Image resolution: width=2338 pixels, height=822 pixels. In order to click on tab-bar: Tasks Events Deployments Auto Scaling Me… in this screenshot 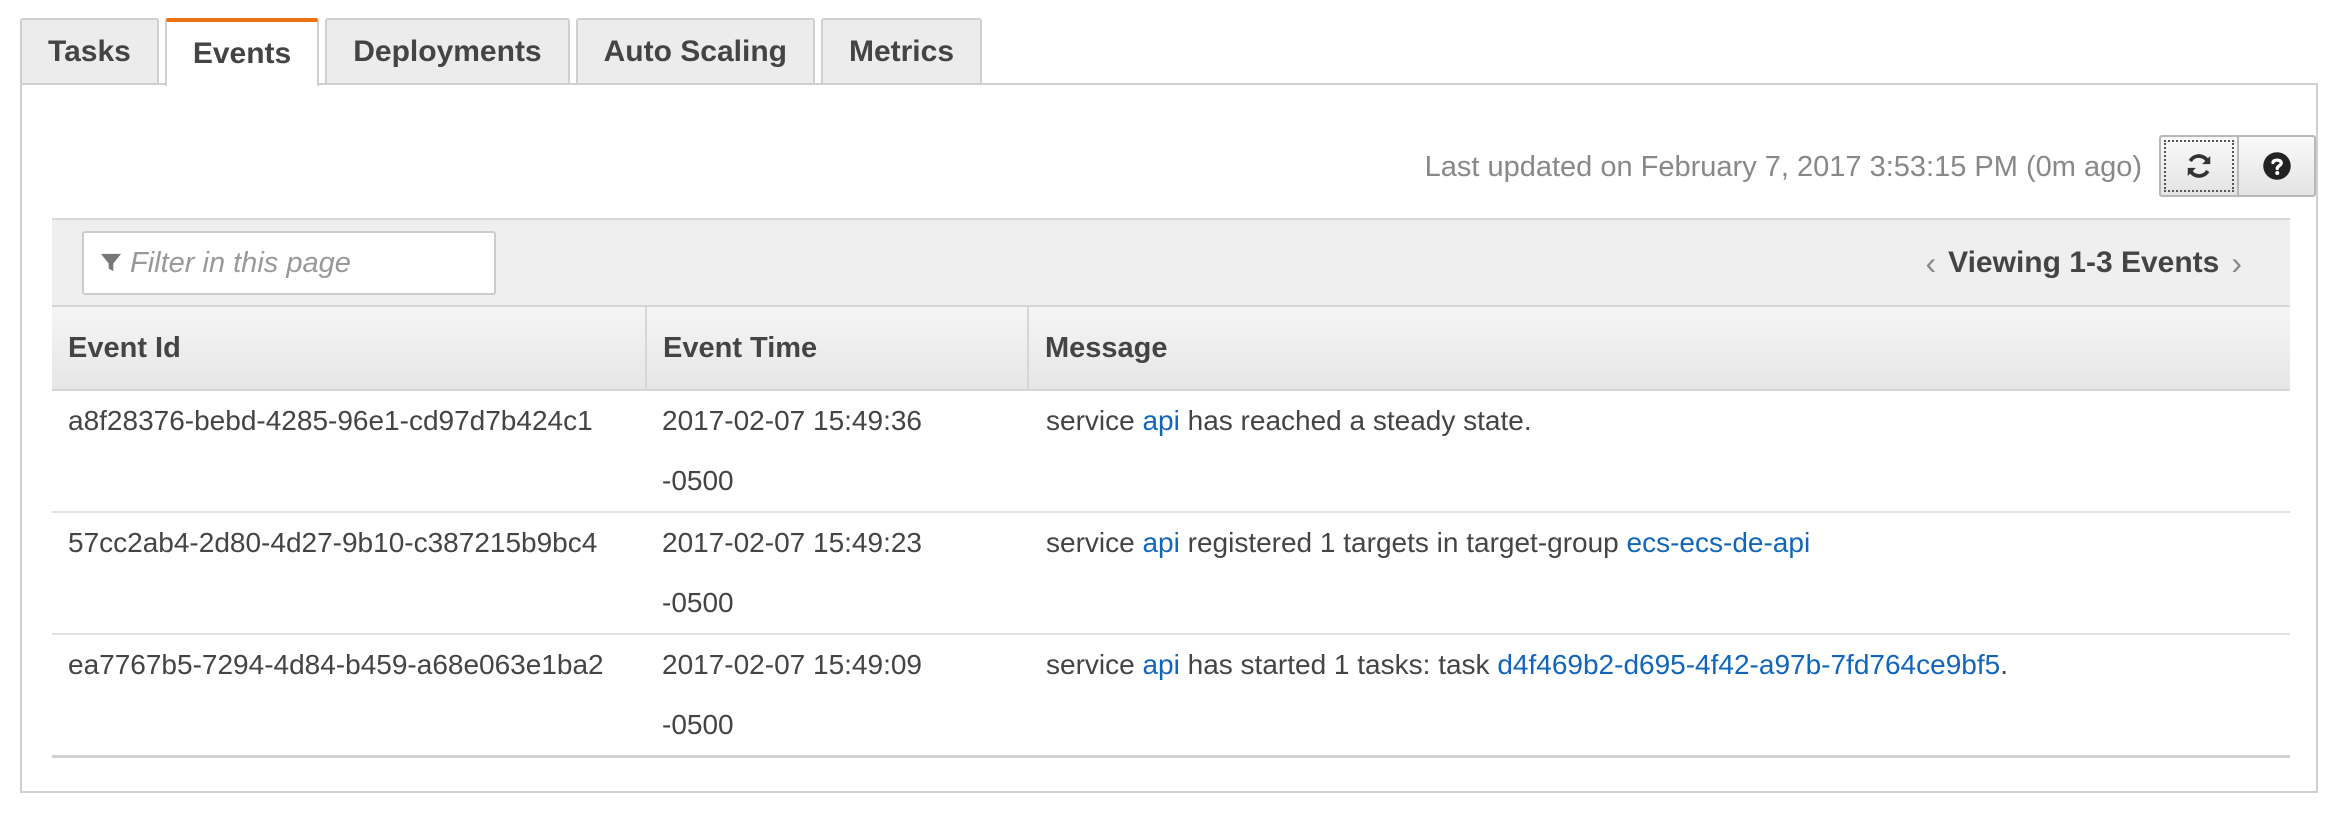, I will do `click(504, 51)`.